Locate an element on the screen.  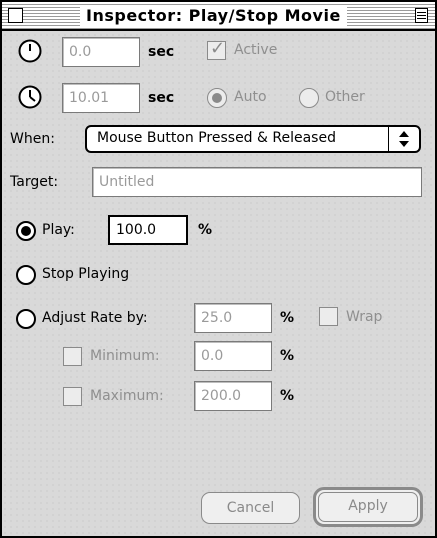
title-bar: Inspector: Play/Stop Movie is located at coordinates (218, 16).